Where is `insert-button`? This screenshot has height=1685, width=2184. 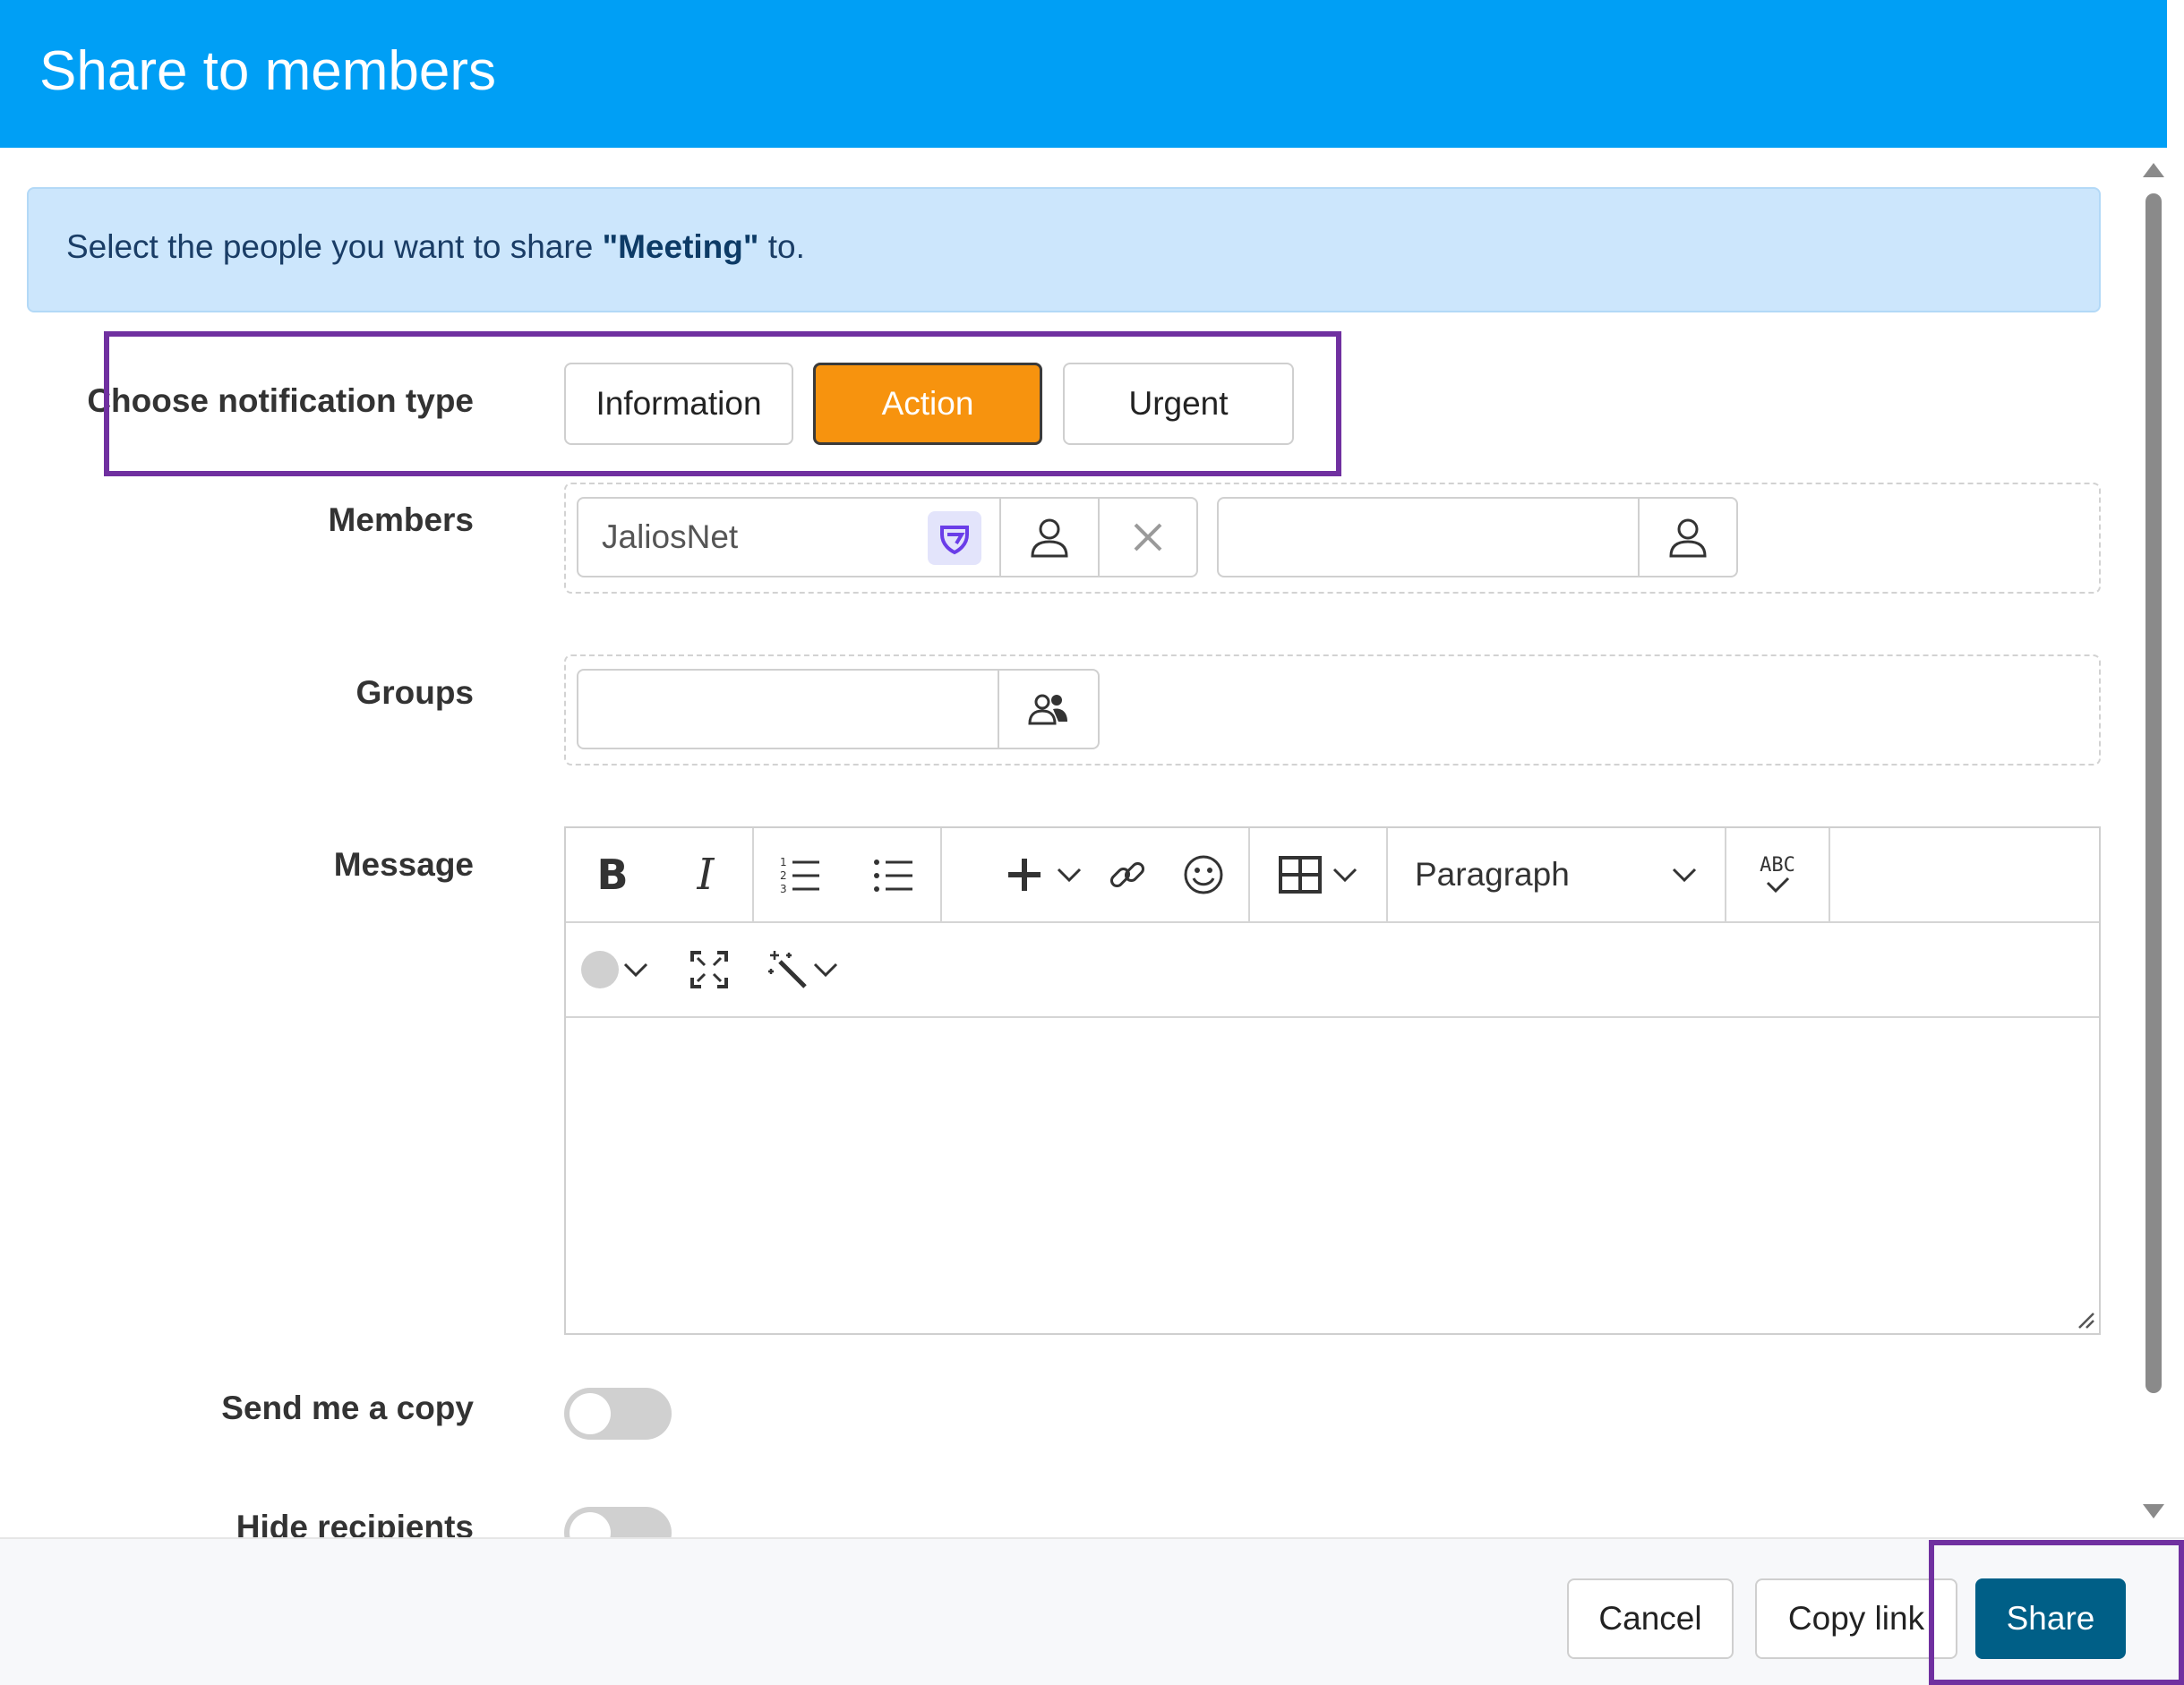
insert-button is located at coordinates (992, 874).